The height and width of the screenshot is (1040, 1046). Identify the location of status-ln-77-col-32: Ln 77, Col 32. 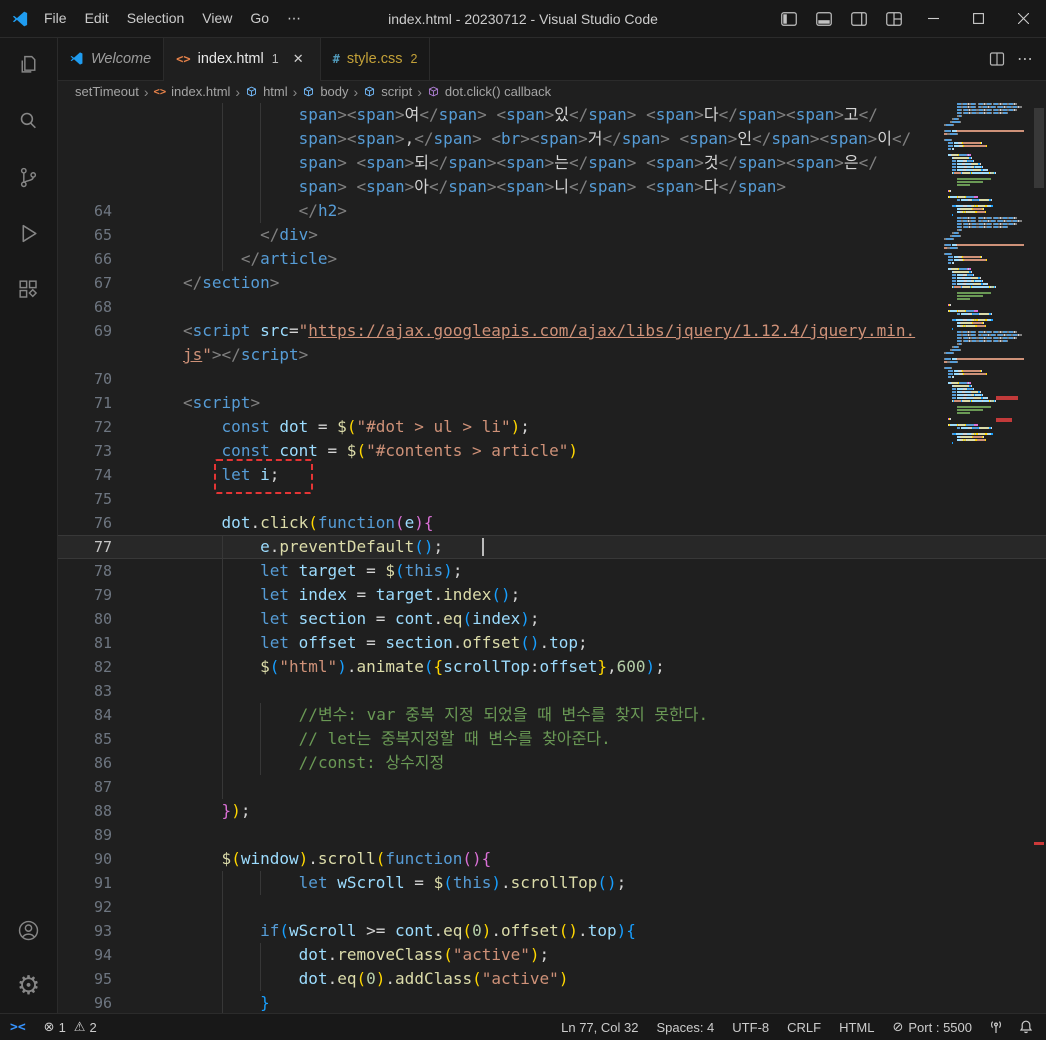
(599, 1027).